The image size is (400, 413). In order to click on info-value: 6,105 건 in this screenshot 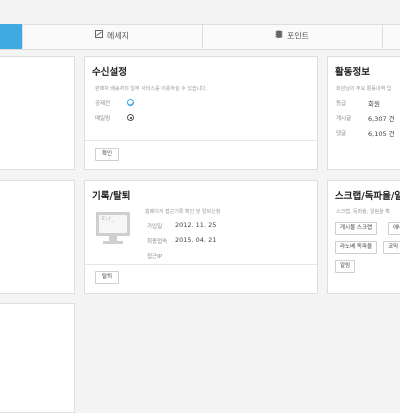, I will do `click(381, 134)`.